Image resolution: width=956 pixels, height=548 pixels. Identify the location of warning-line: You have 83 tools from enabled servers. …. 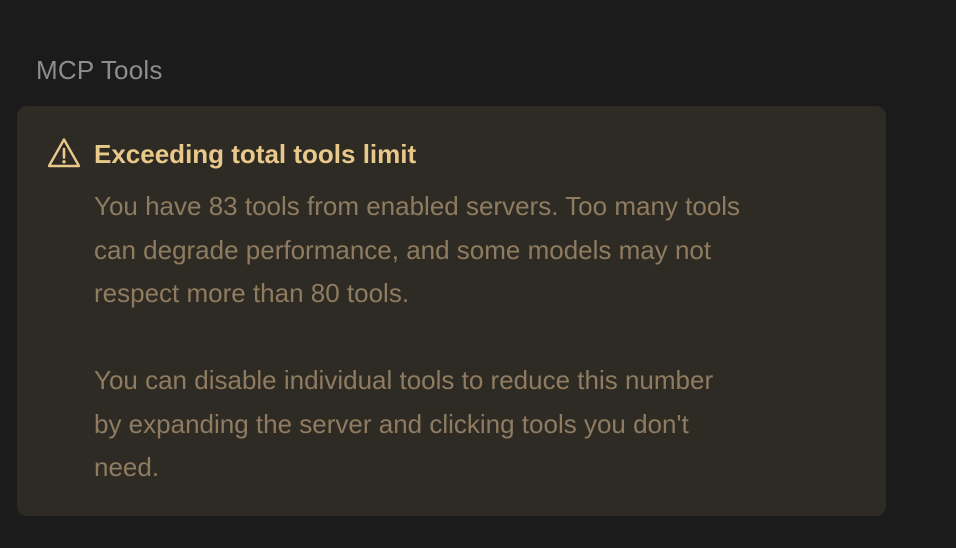
(417, 206).